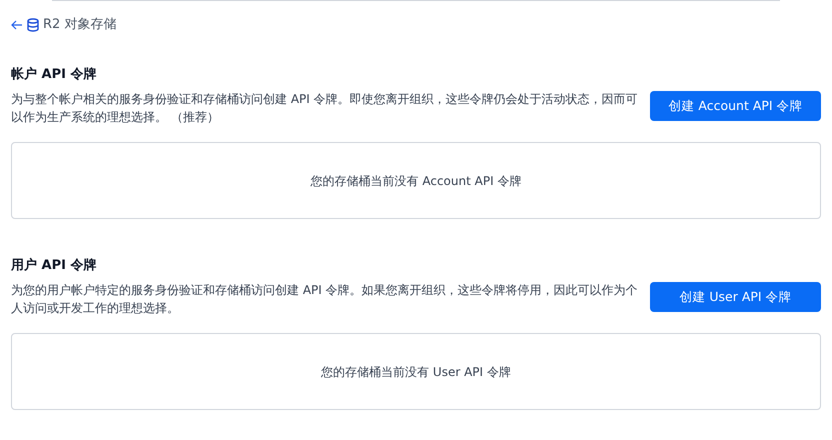  What do you see at coordinates (325, 299) in the screenshot?
I see `section-description: 为您的用户帐户特定的服务身份验证和存储桶访问创建 API 令牌。如果您离开组织，这些令牌将停用，因此可以作为个人访问或开发工作的理想选择。` at bounding box center [325, 299].